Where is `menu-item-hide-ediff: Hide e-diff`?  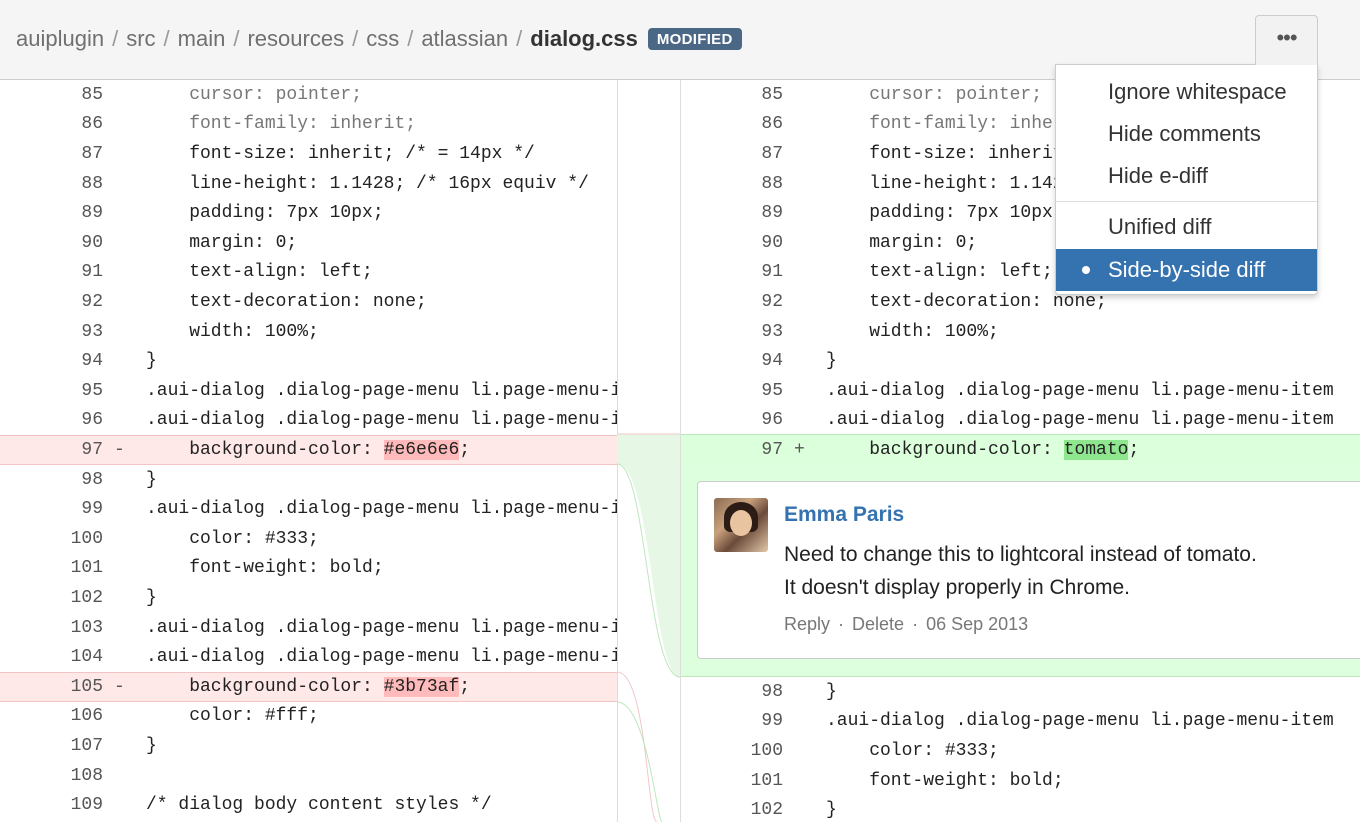
menu-item-hide-ediff: Hide e-diff is located at coordinates (1186, 176).